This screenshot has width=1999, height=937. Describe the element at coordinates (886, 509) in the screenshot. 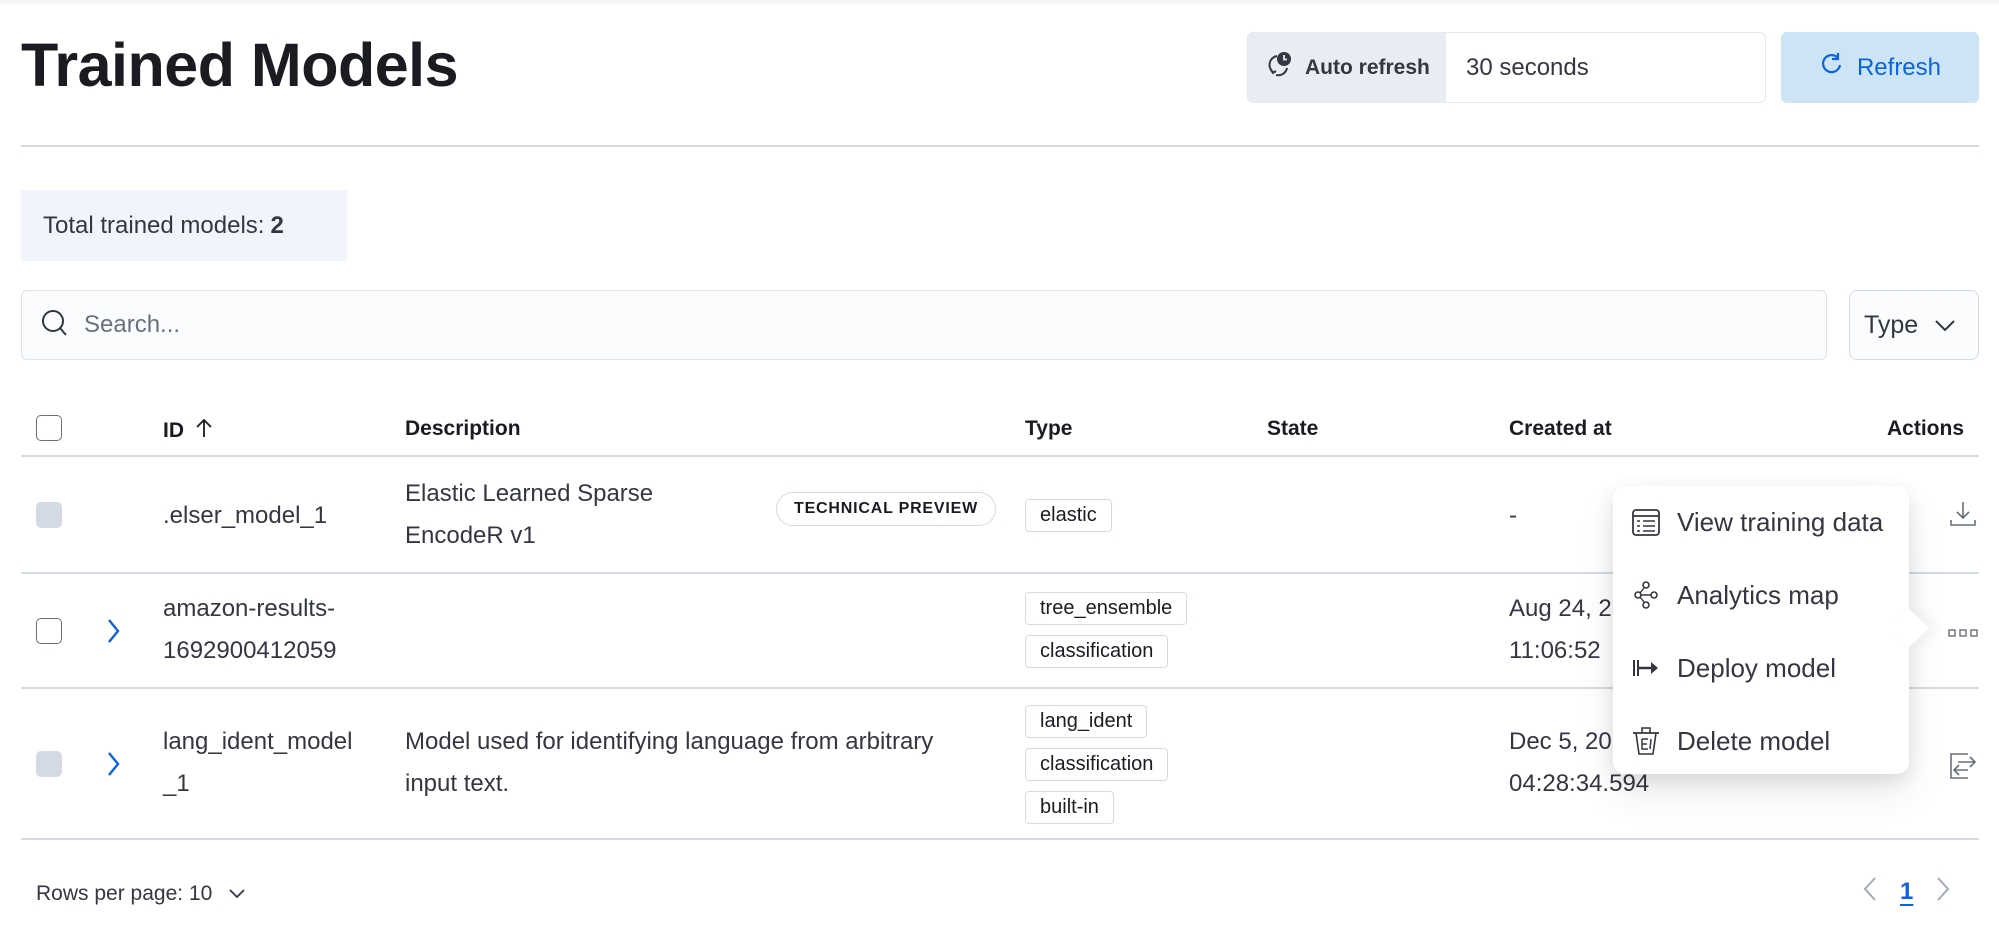

I see `technical-preview-badge: TECHNICAL PREVIEW` at that location.